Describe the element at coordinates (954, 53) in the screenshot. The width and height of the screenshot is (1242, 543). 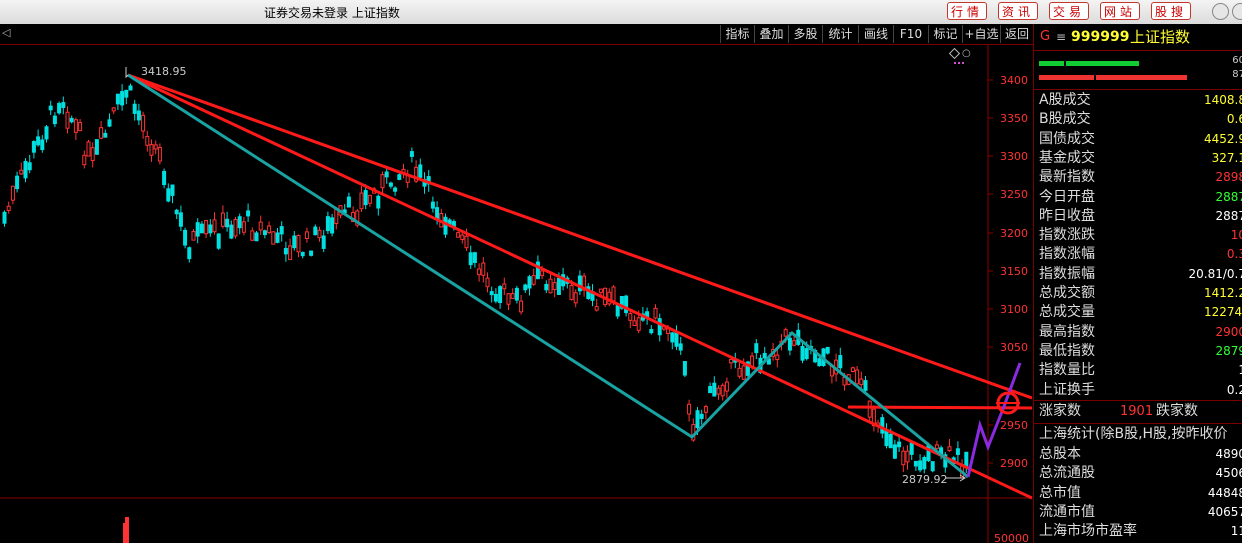
I see `diamond-icon` at that location.